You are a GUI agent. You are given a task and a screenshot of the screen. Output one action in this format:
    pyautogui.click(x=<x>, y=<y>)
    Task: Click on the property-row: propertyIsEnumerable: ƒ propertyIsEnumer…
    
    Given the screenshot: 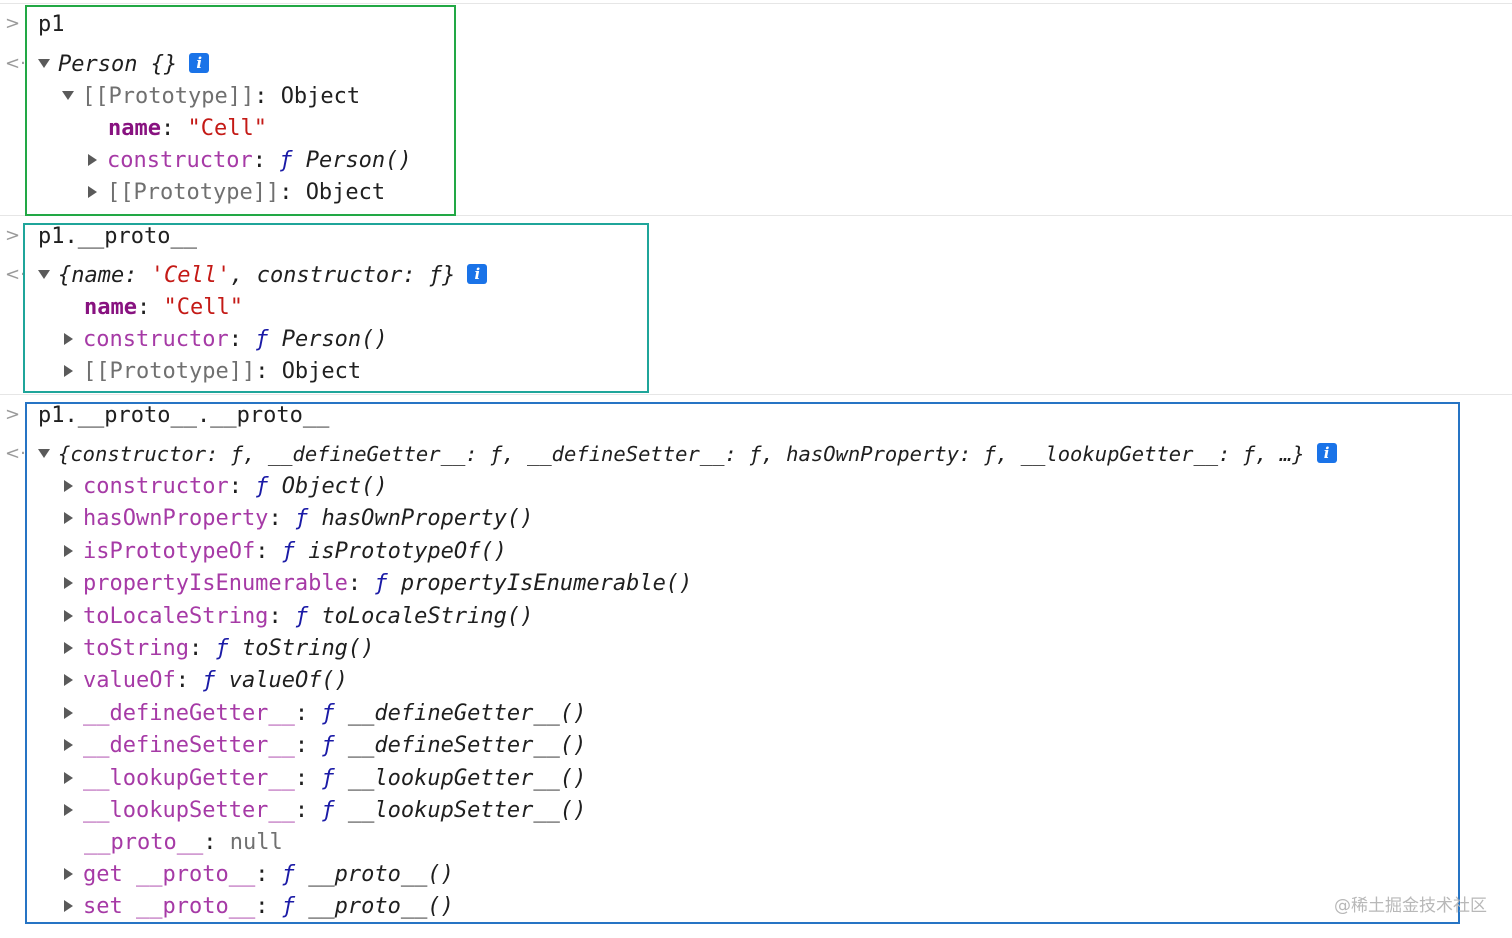 What is the action you would take?
    pyautogui.click(x=378, y=584)
    